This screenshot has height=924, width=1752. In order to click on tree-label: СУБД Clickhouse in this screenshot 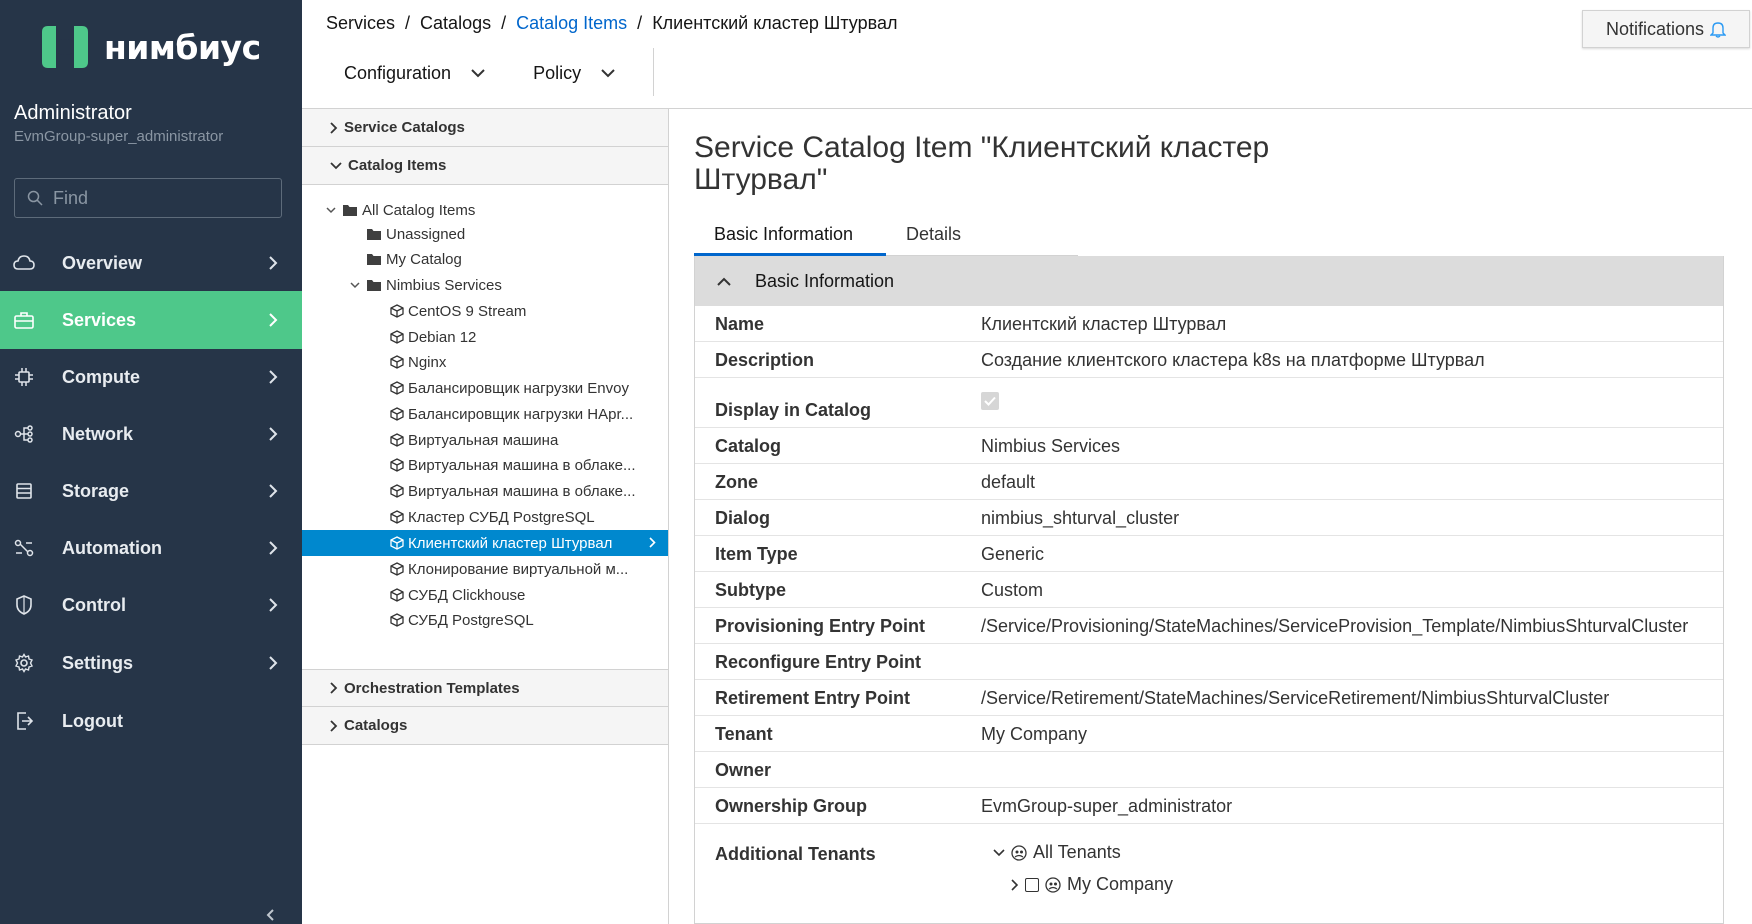, I will do `click(467, 595)`.